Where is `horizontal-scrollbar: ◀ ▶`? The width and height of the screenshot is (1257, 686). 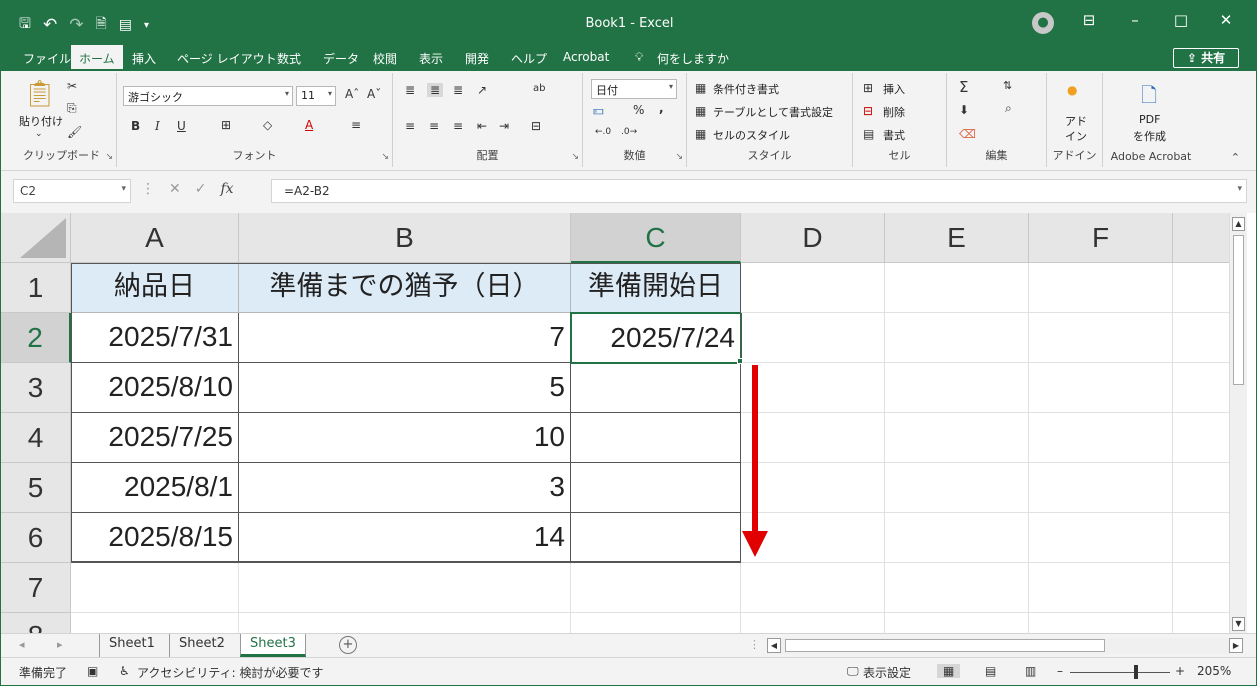 horizontal-scrollbar: ◀ ▶ is located at coordinates (1005, 646).